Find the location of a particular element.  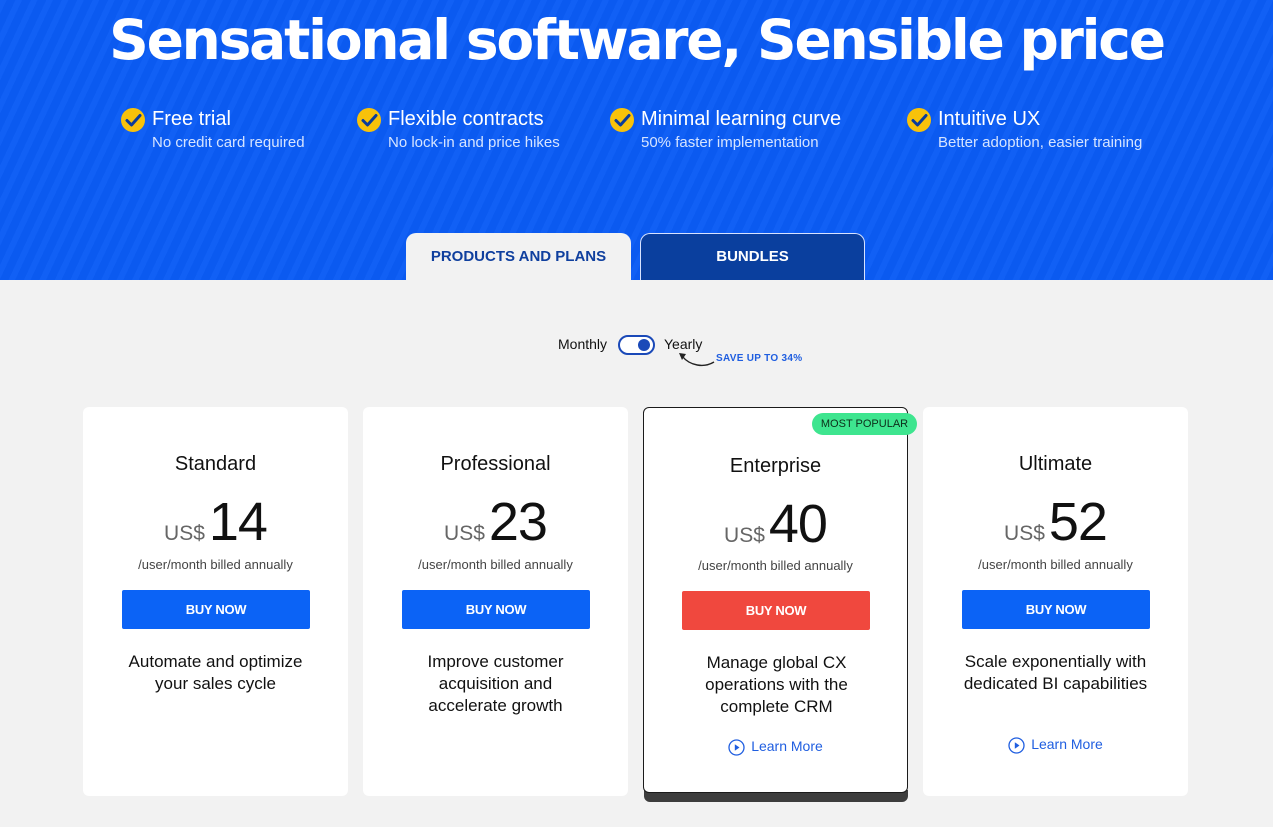

plan-price: US$40 is located at coordinates (775, 524).